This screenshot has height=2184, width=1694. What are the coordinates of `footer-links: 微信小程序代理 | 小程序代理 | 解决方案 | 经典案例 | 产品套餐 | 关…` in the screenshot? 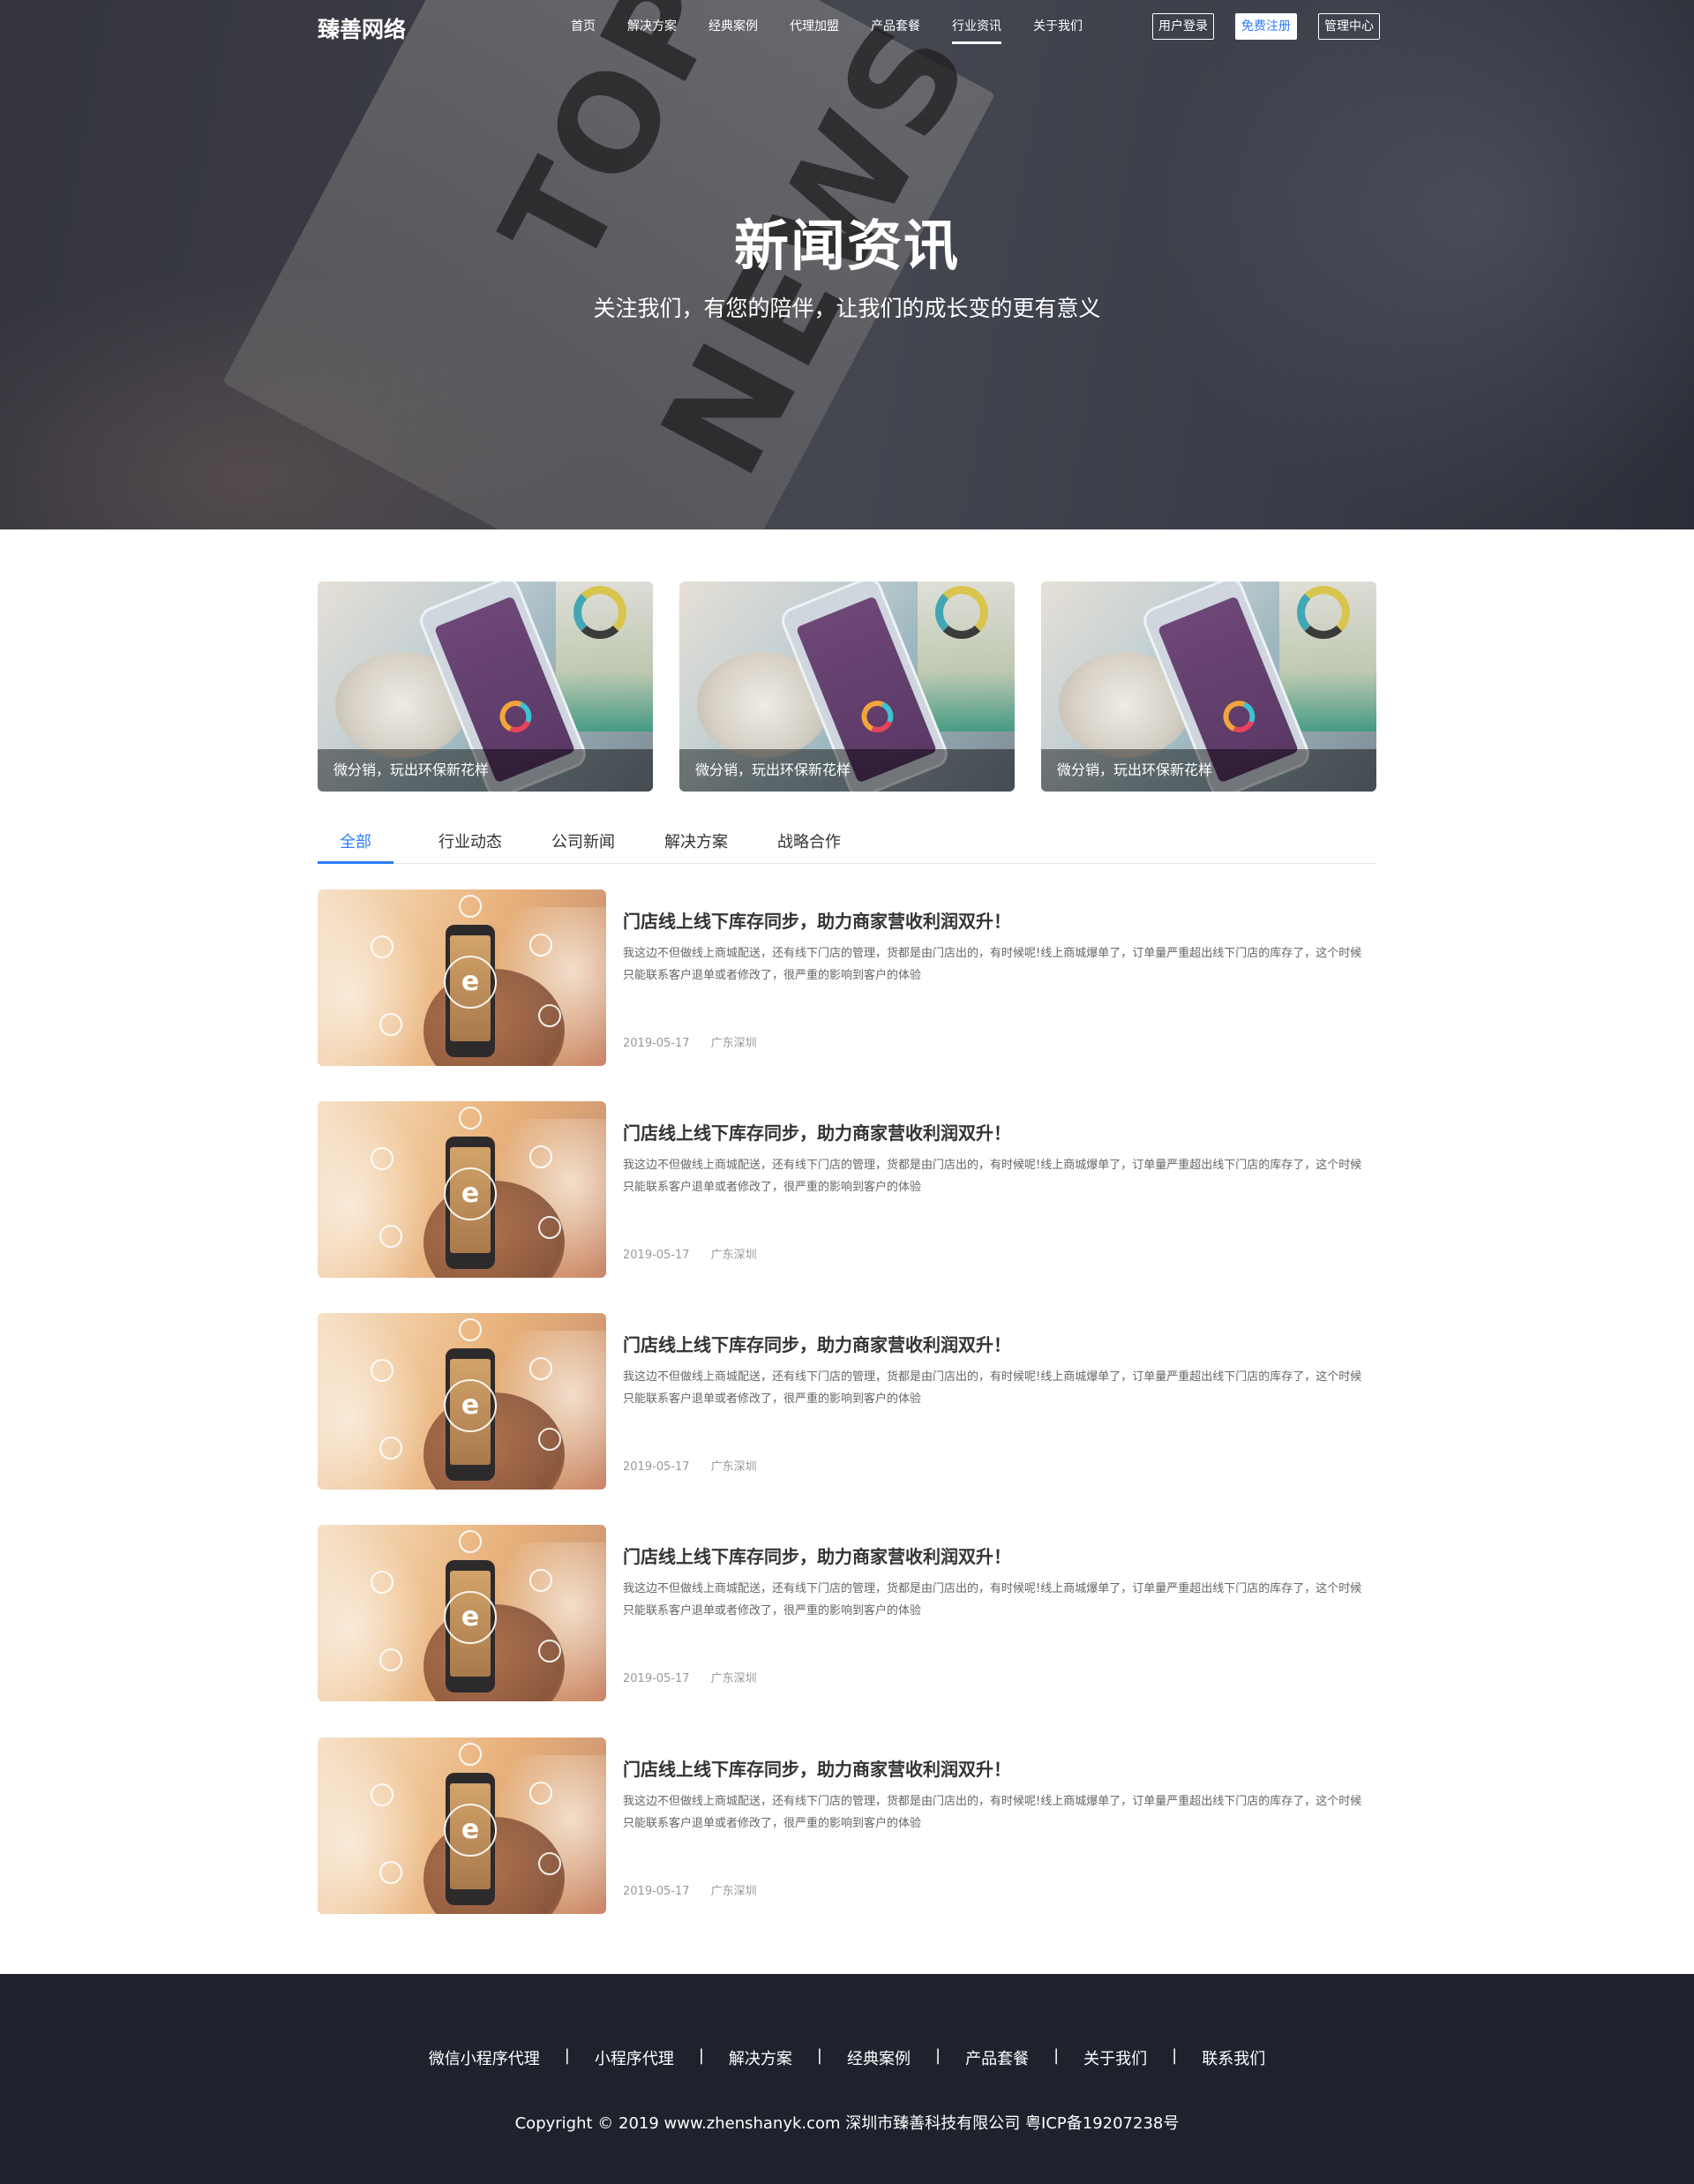 It's located at (847, 2057).